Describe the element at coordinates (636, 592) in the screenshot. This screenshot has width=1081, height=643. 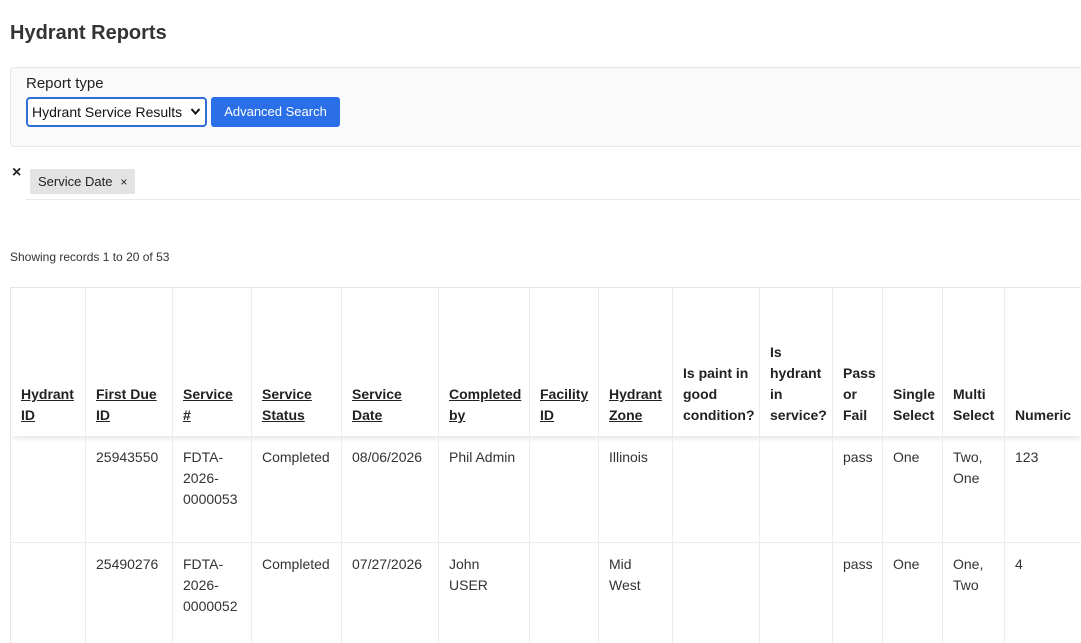
I see `cell-hydrant-zone: Mid West` at that location.